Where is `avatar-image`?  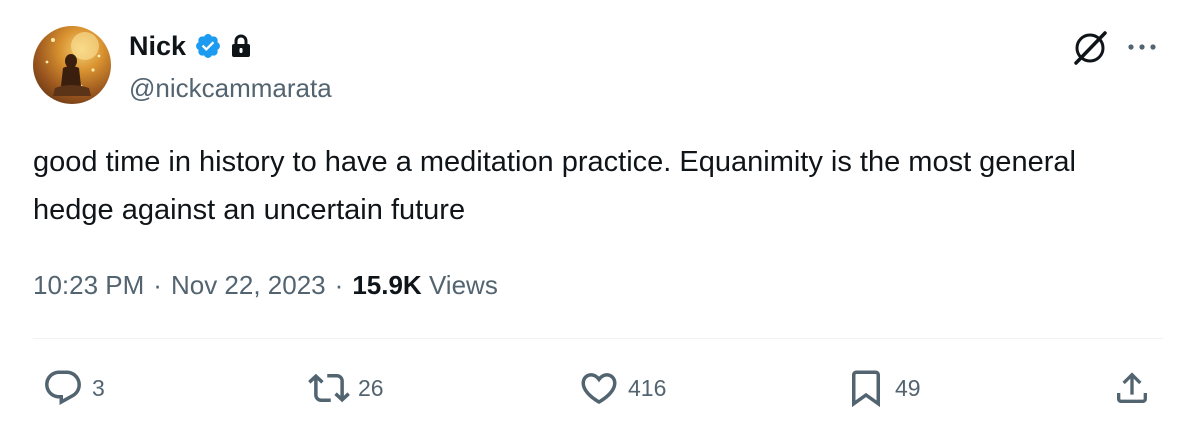 avatar-image is located at coordinates (73, 64).